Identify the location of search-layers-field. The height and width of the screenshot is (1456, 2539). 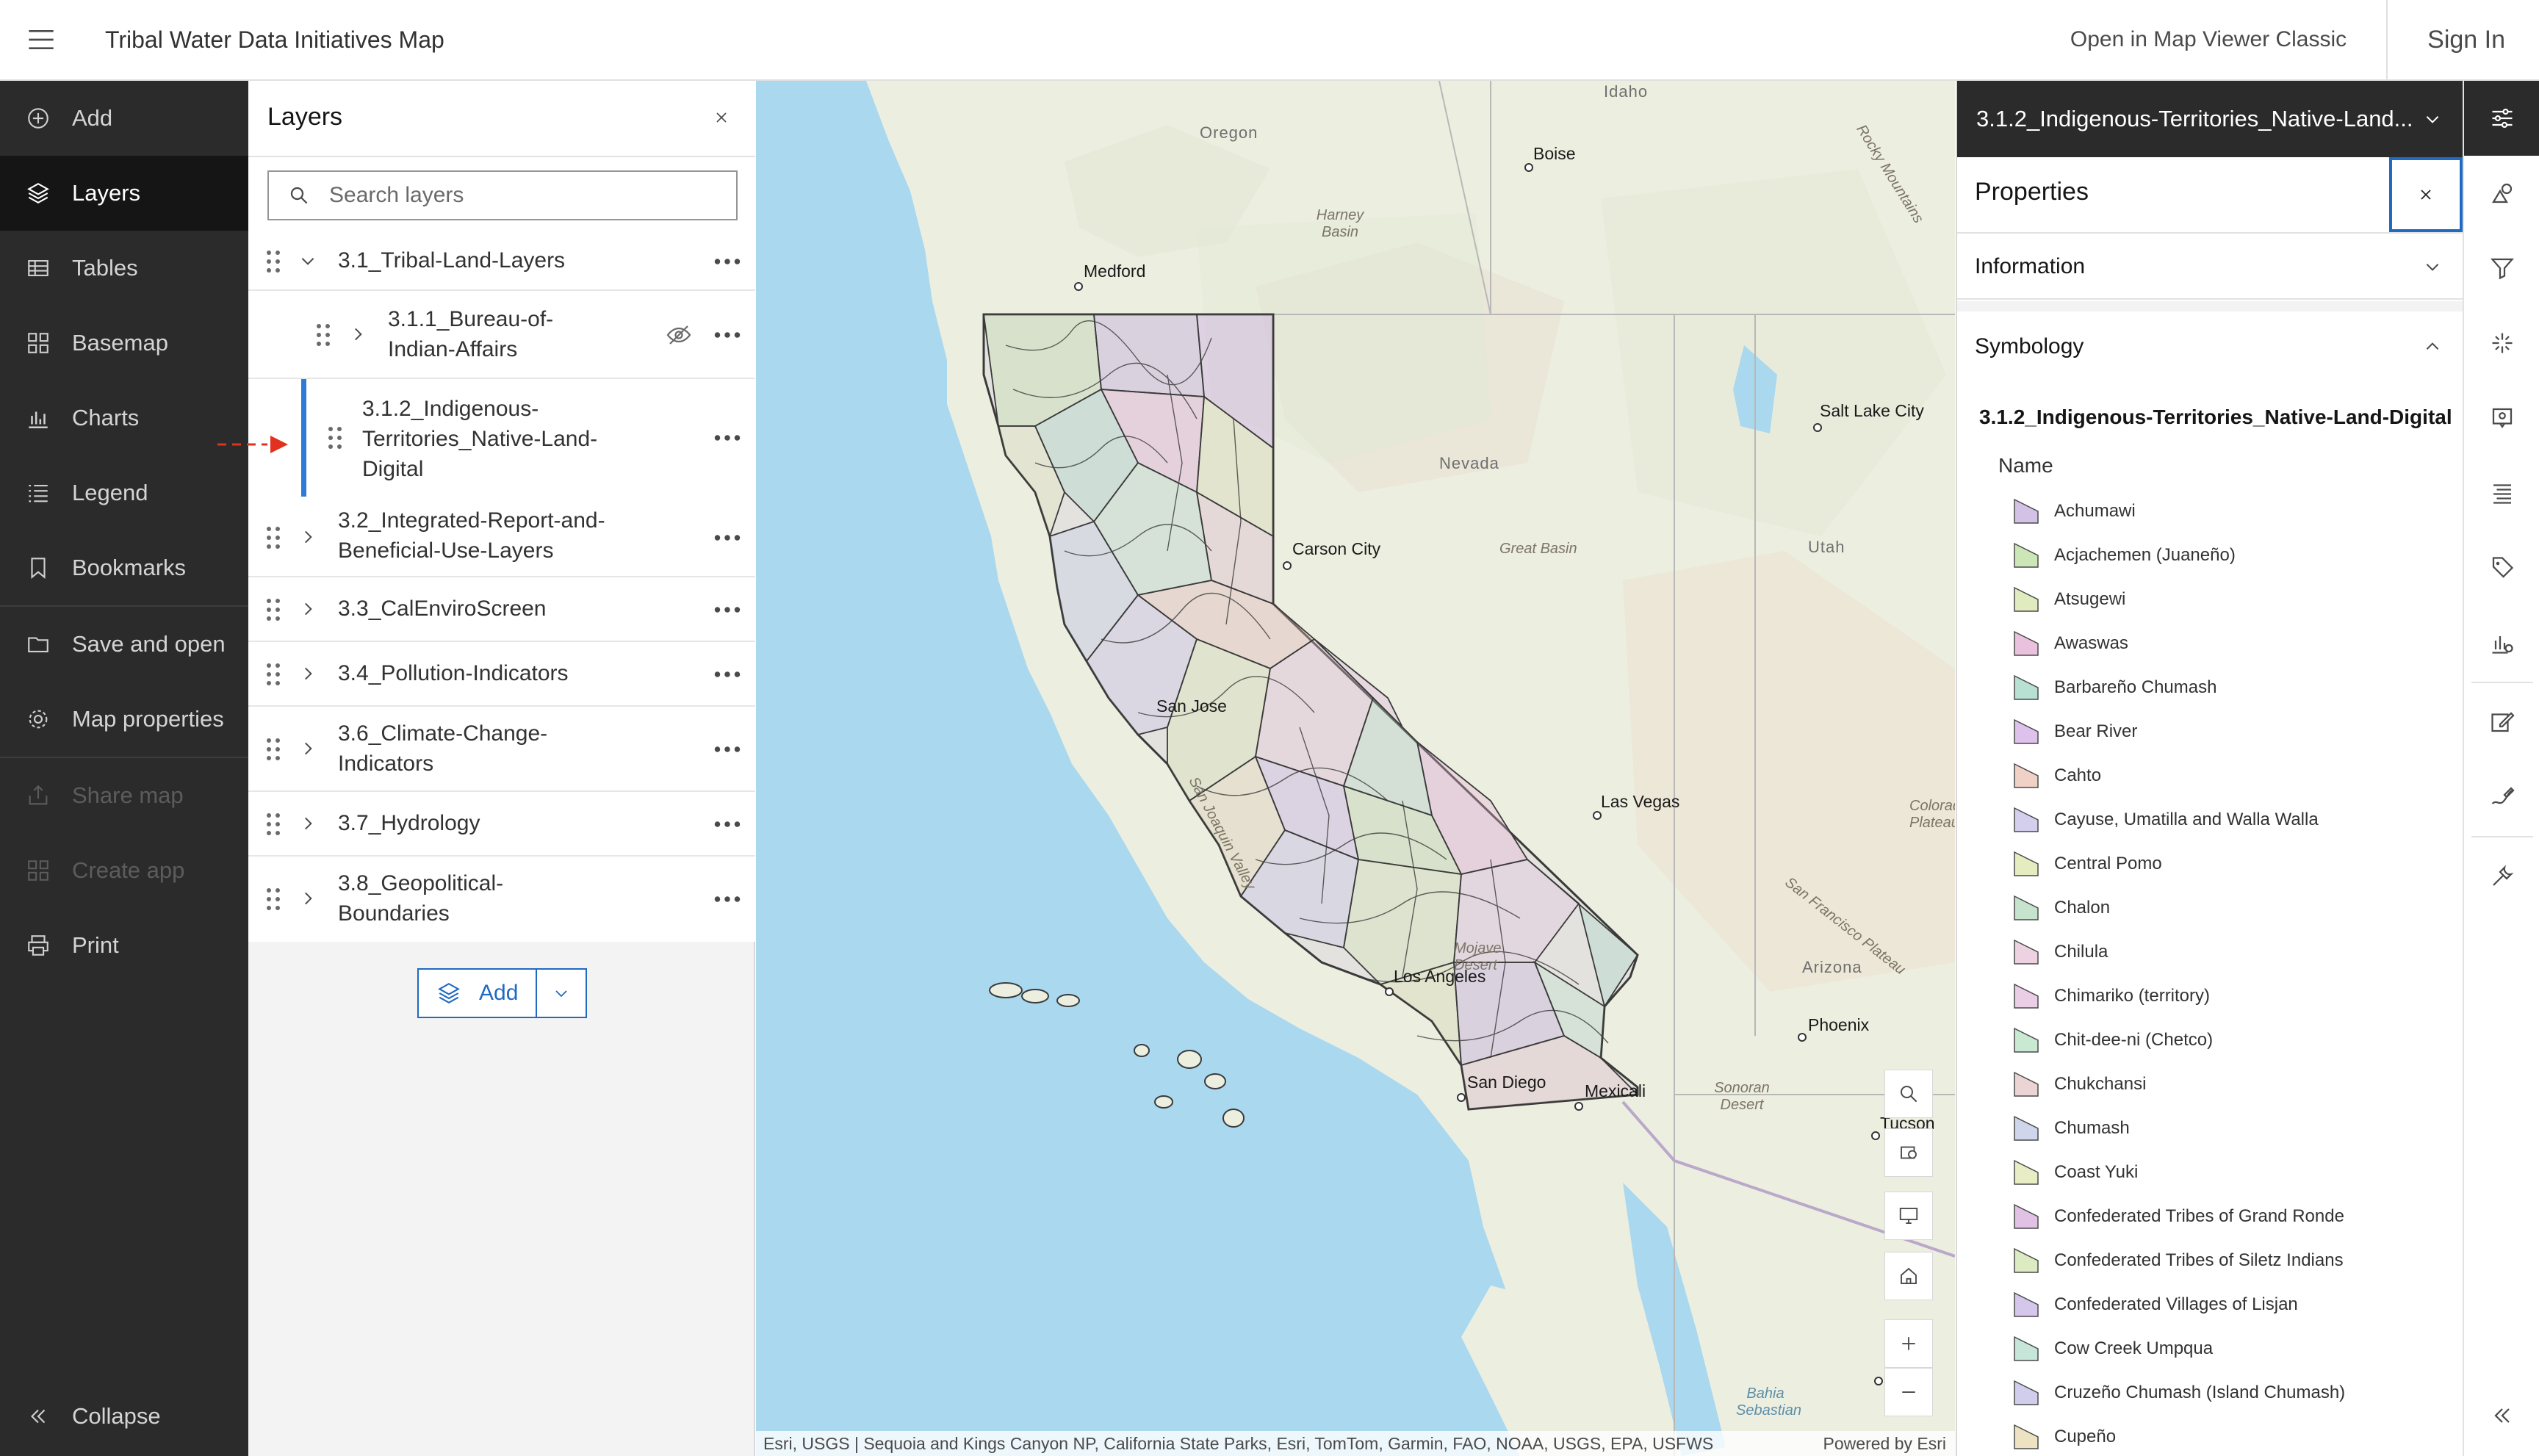
(502, 195).